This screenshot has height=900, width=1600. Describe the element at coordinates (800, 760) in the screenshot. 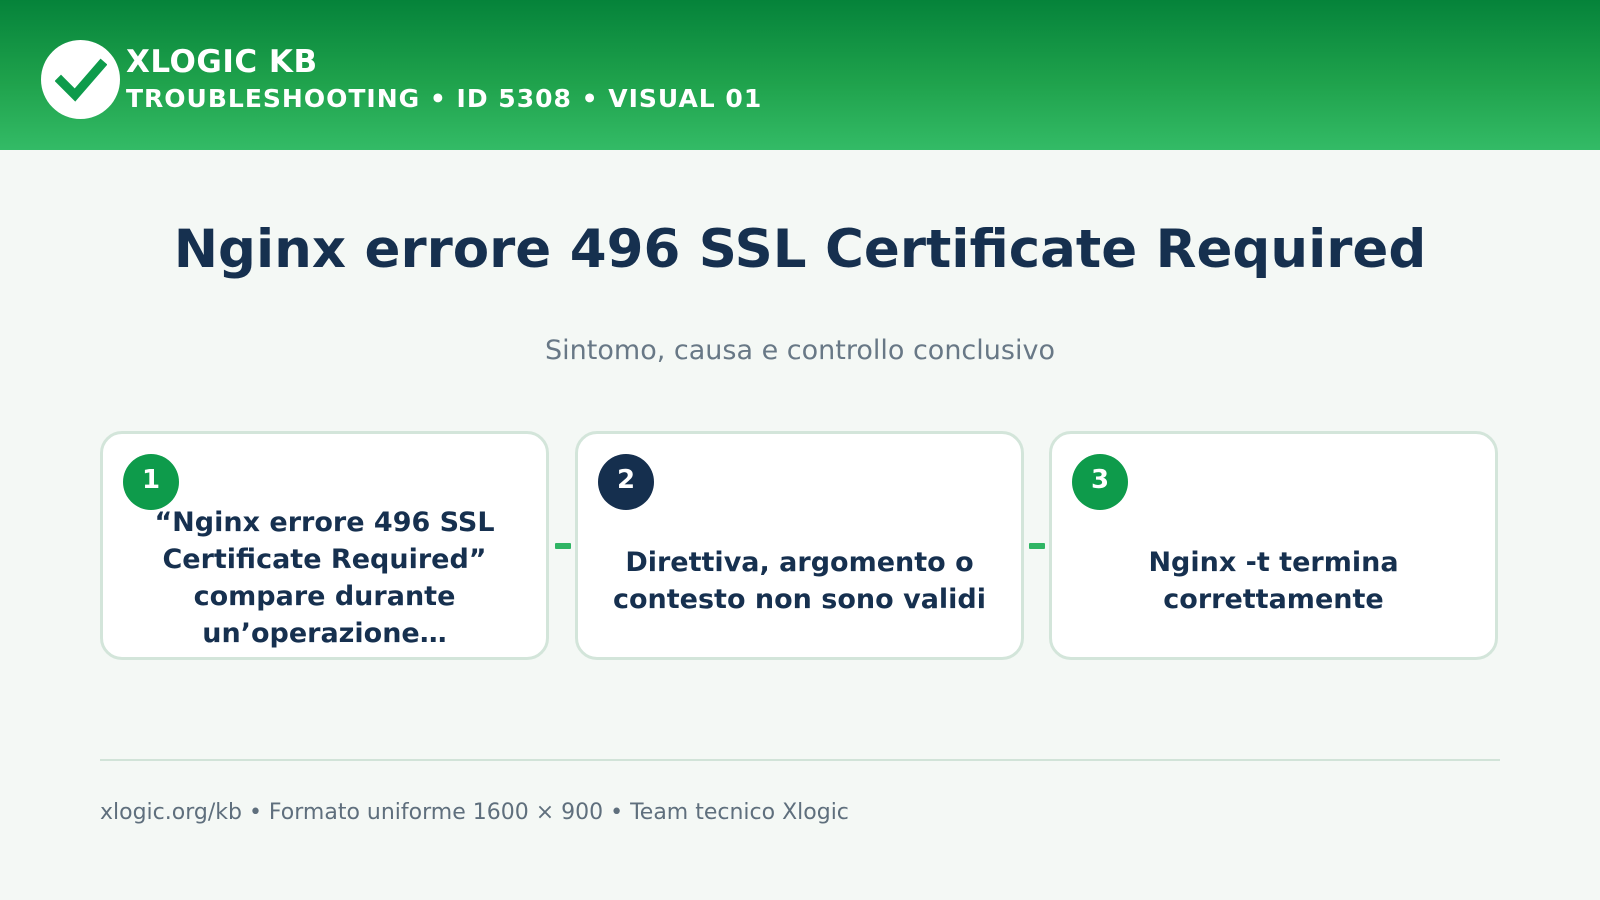

I see `footer-divider` at that location.